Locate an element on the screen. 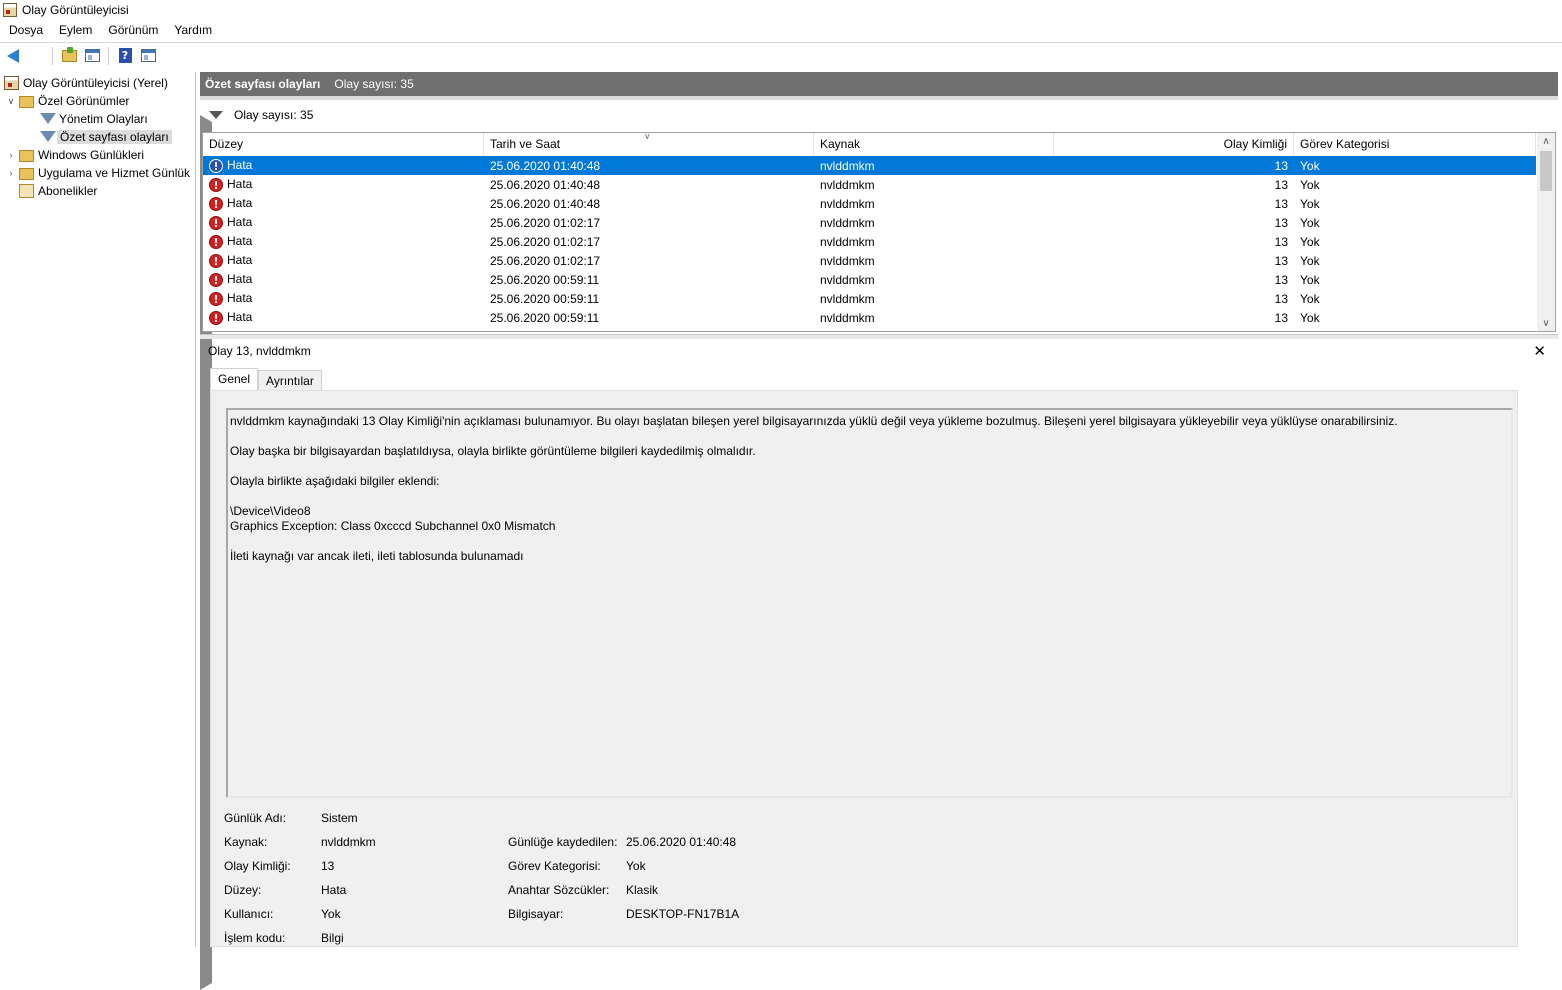 This screenshot has width=1562, height=990. close-icon: ✕ is located at coordinates (1539, 351).